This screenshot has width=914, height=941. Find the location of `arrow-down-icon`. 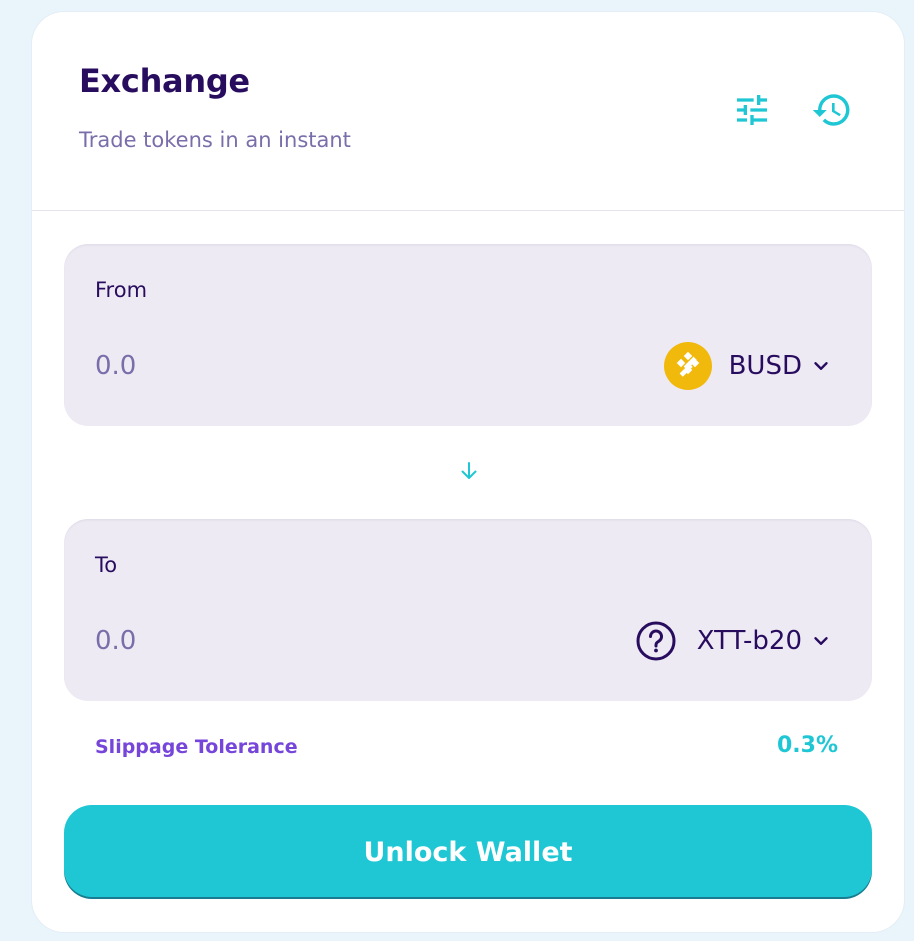

arrow-down-icon is located at coordinates (469, 470).